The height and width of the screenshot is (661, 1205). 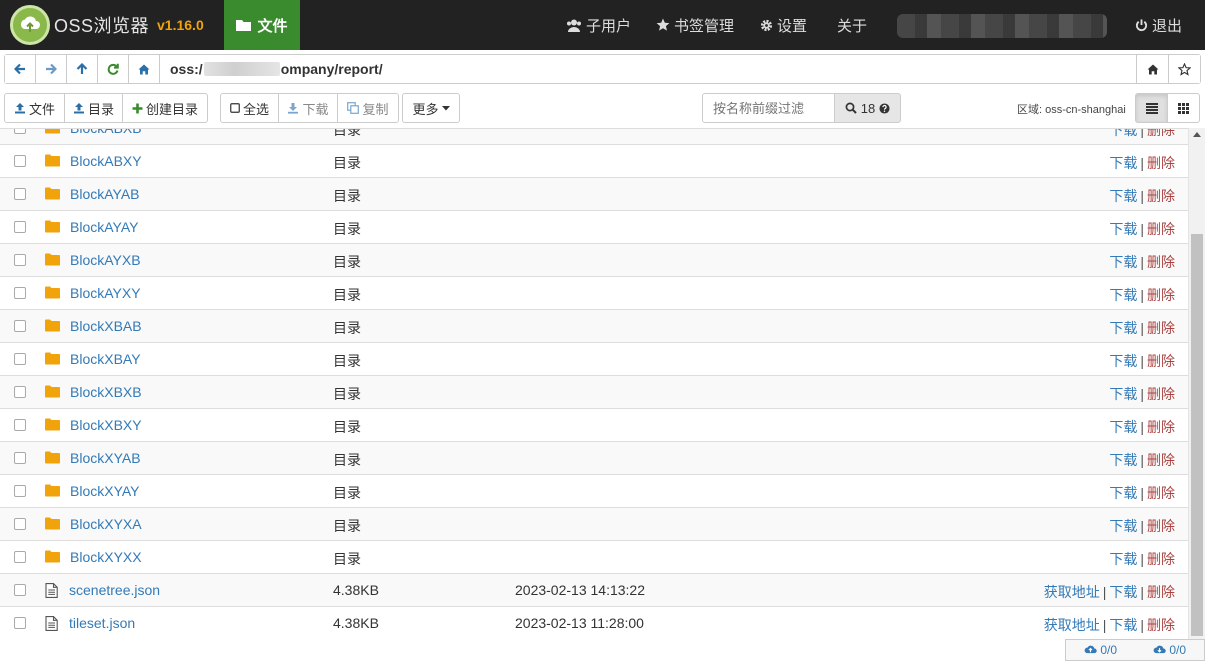 What do you see at coordinates (249, 108) in the screenshot?
I see `select-all-button: 全选` at bounding box center [249, 108].